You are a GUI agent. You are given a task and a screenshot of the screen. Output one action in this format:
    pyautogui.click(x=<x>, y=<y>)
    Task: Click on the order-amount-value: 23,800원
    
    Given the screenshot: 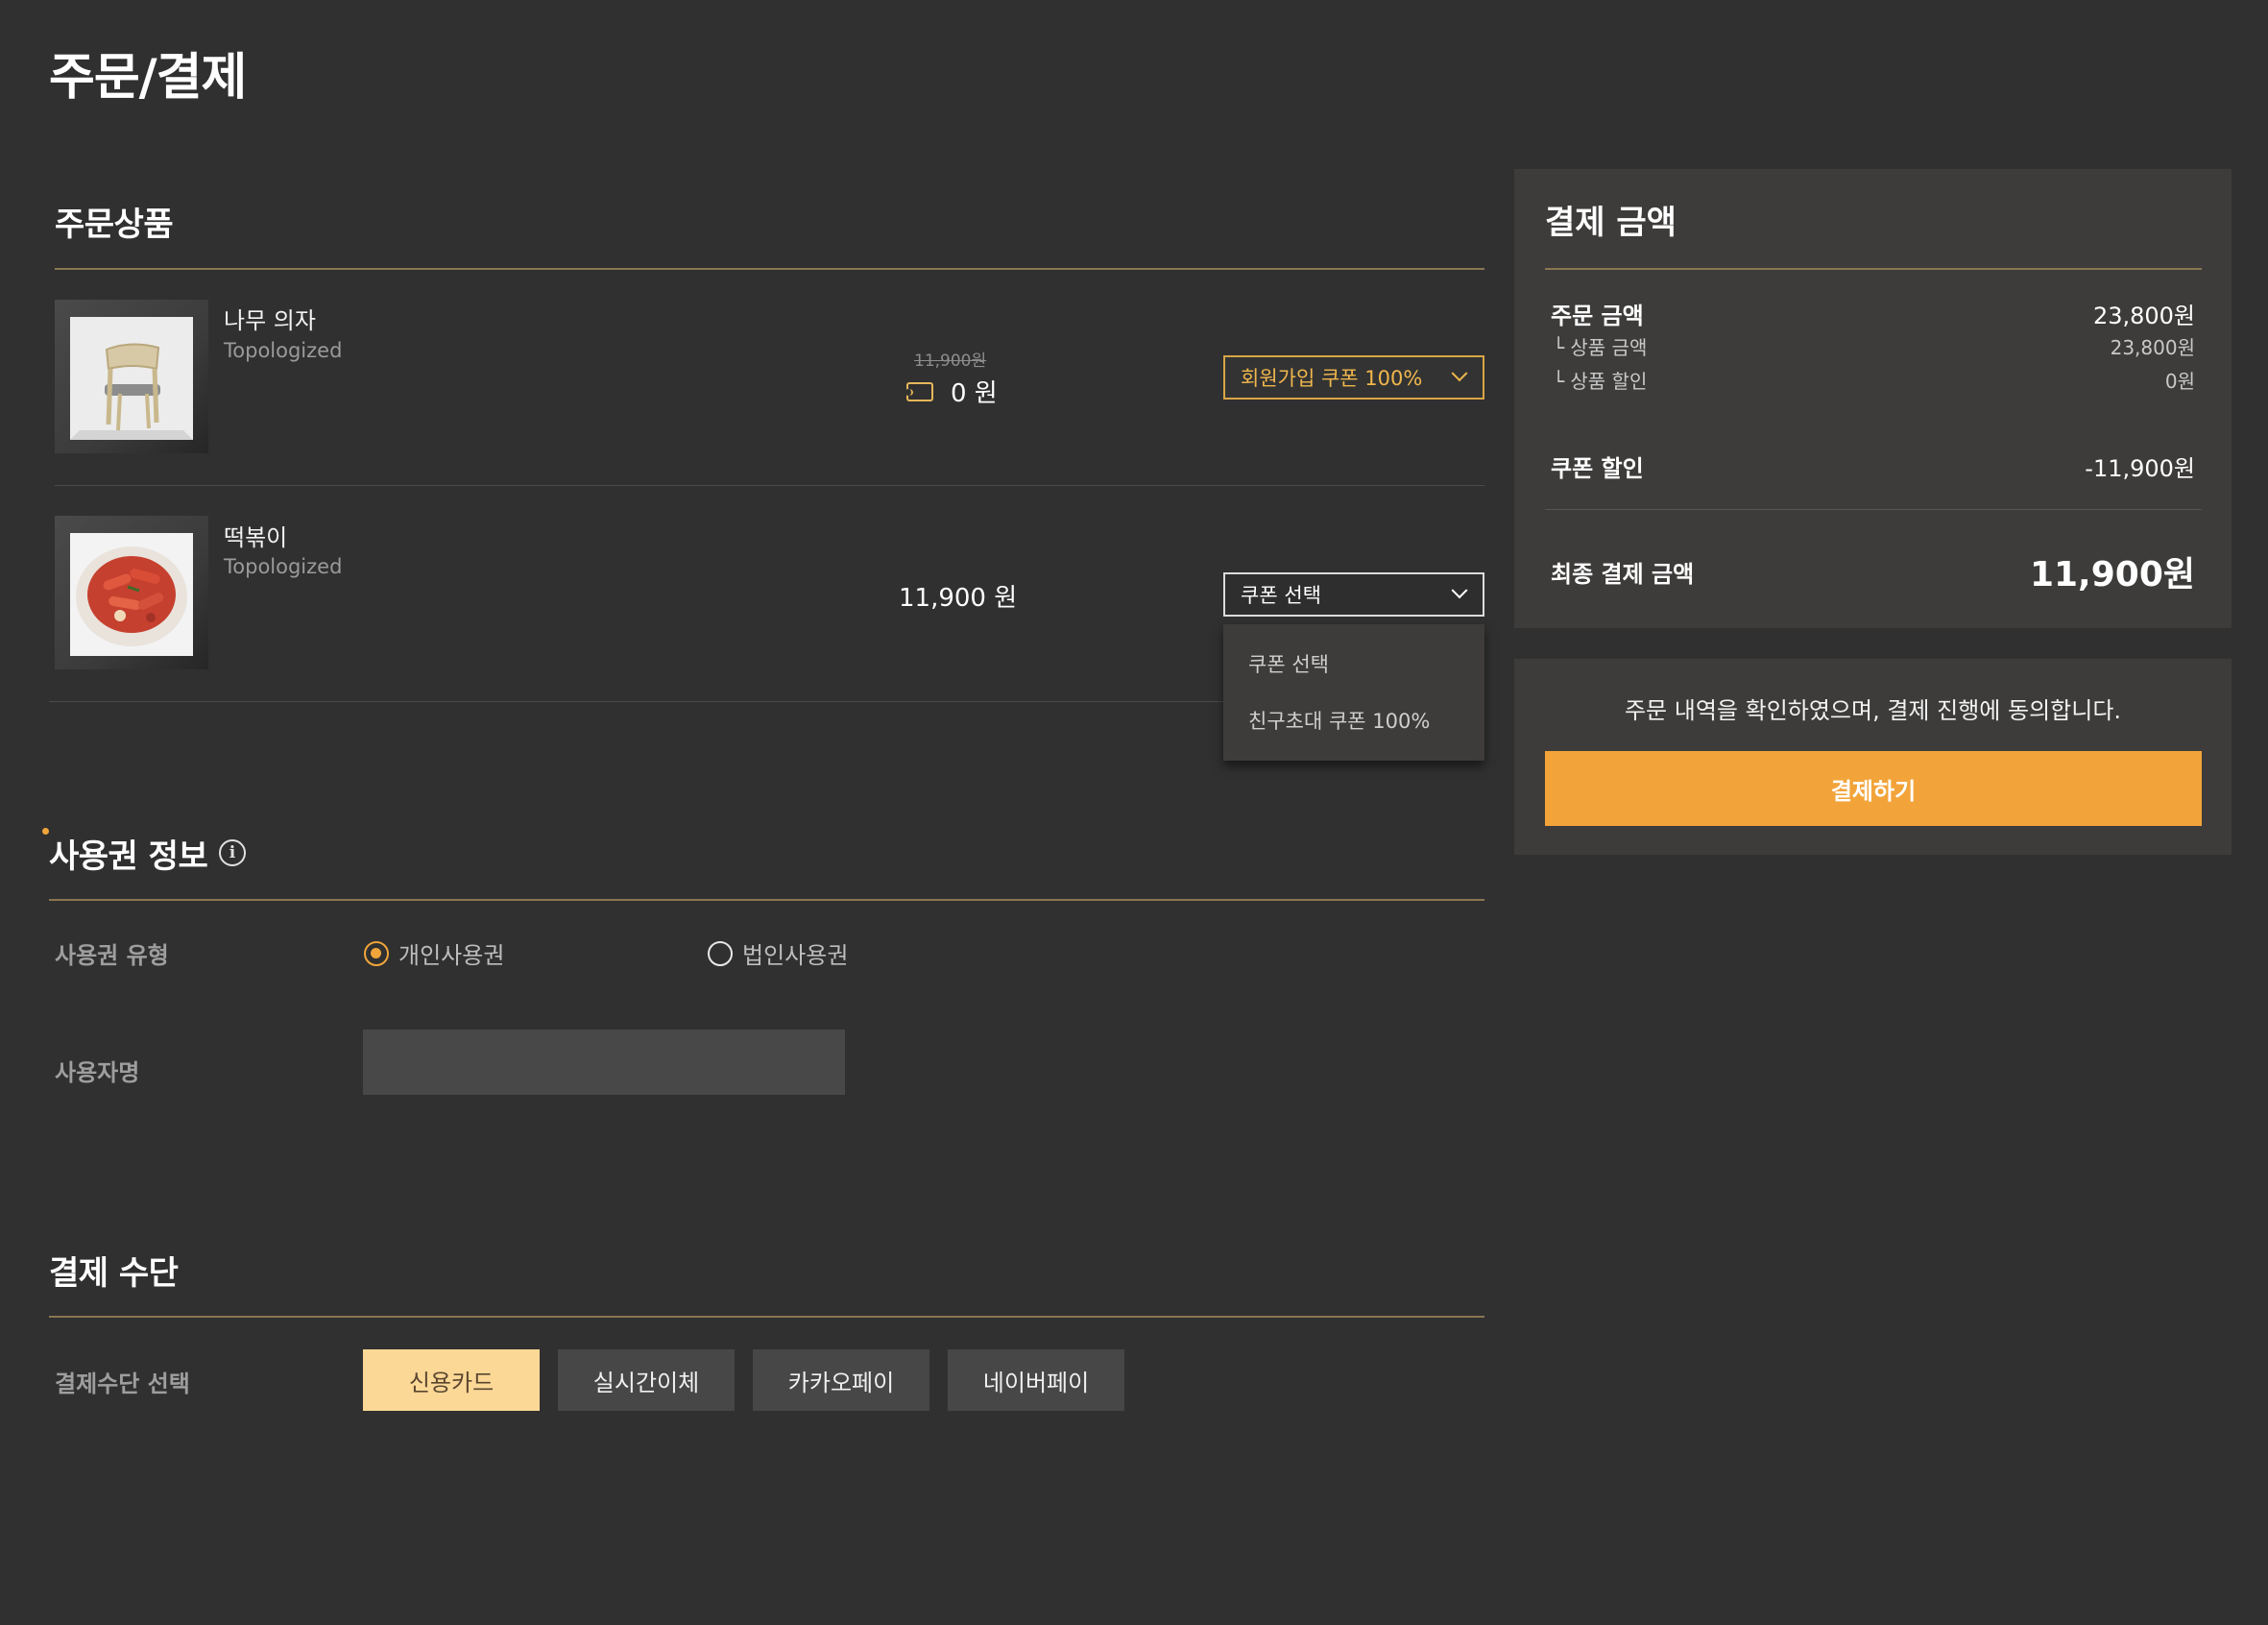 What is the action you would take?
    pyautogui.click(x=2143, y=316)
    